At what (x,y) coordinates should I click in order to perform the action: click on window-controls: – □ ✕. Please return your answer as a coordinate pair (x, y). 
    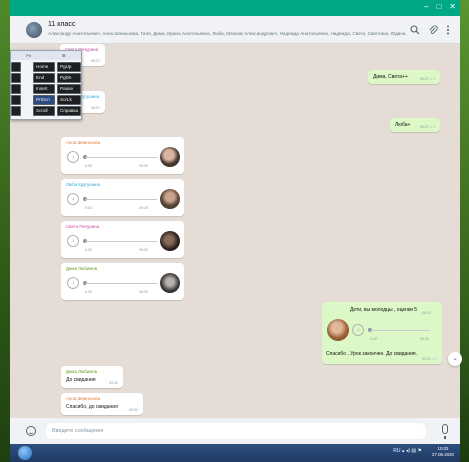
    Looking at the image, I should click on (440, 6).